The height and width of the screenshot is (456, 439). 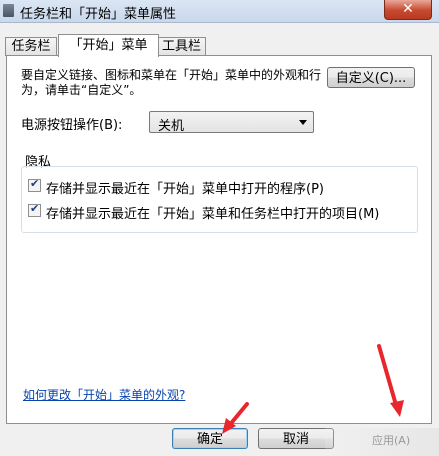 What do you see at coordinates (390, 380) in the screenshot?
I see `annotation-arrow-apply` at bounding box center [390, 380].